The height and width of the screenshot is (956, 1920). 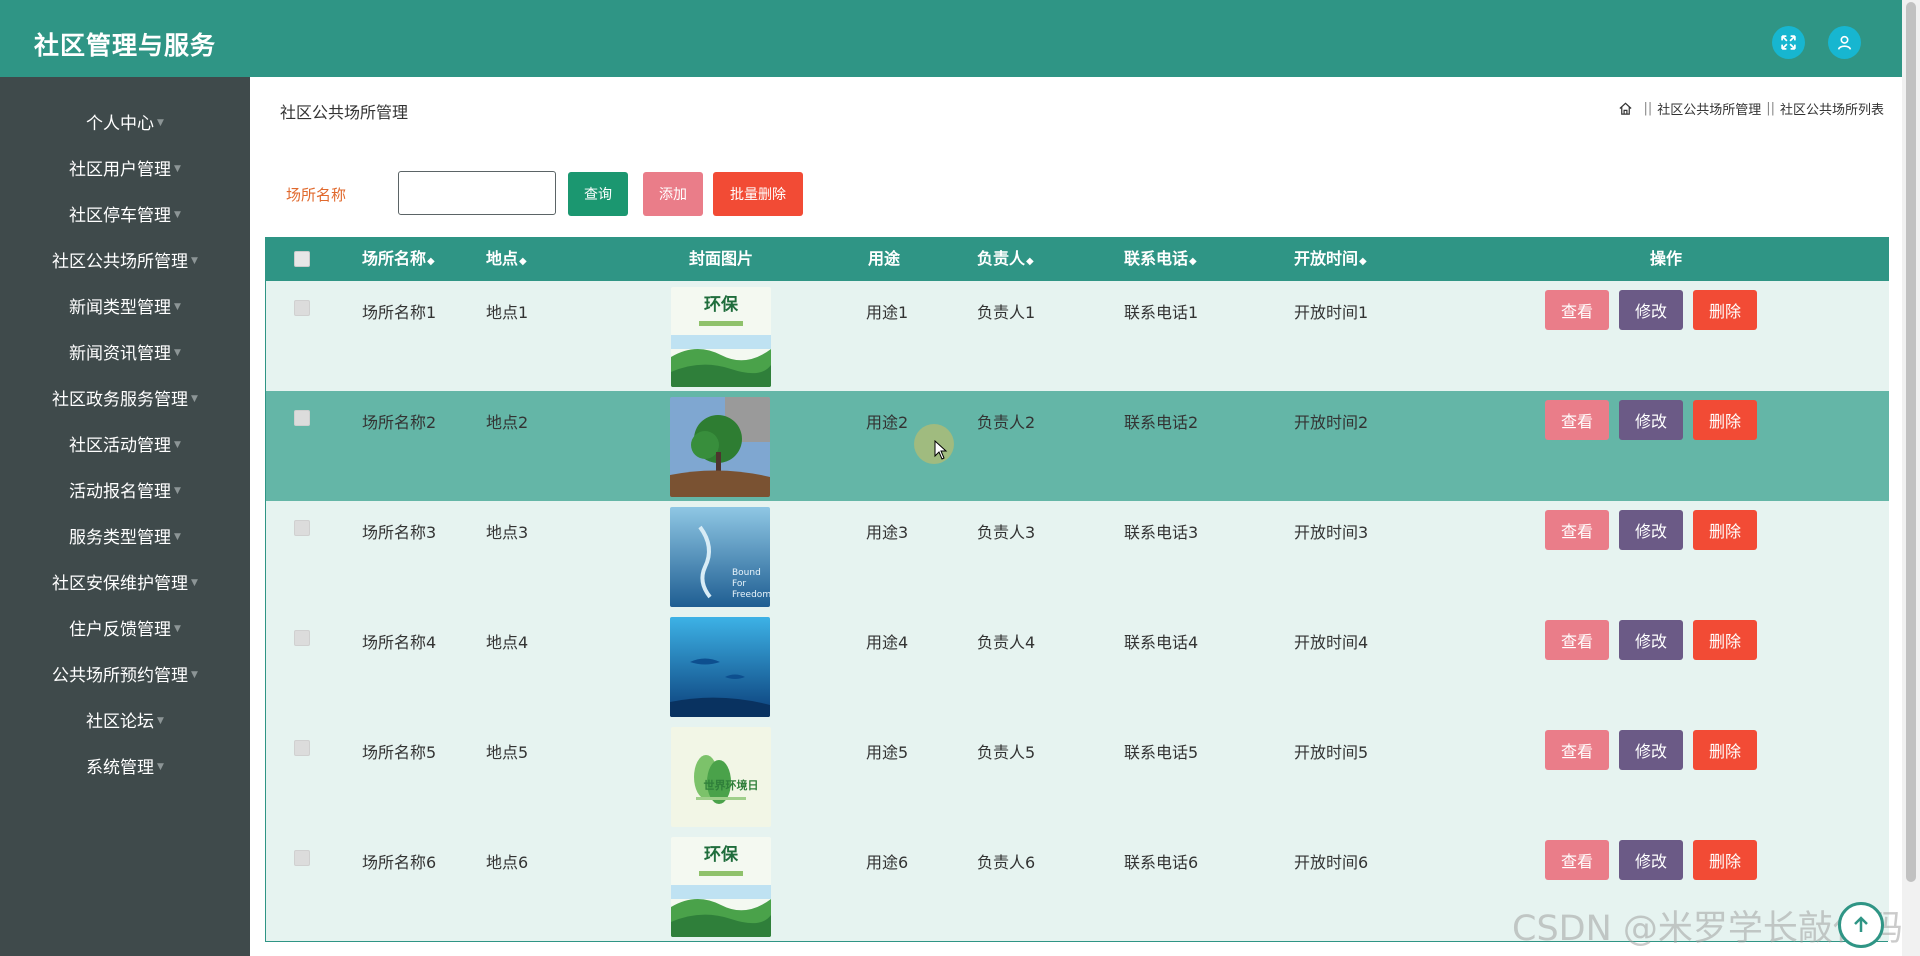 What do you see at coordinates (120, 215) in the screenshot?
I see `sidebar-item-label: 社区停车管理` at bounding box center [120, 215].